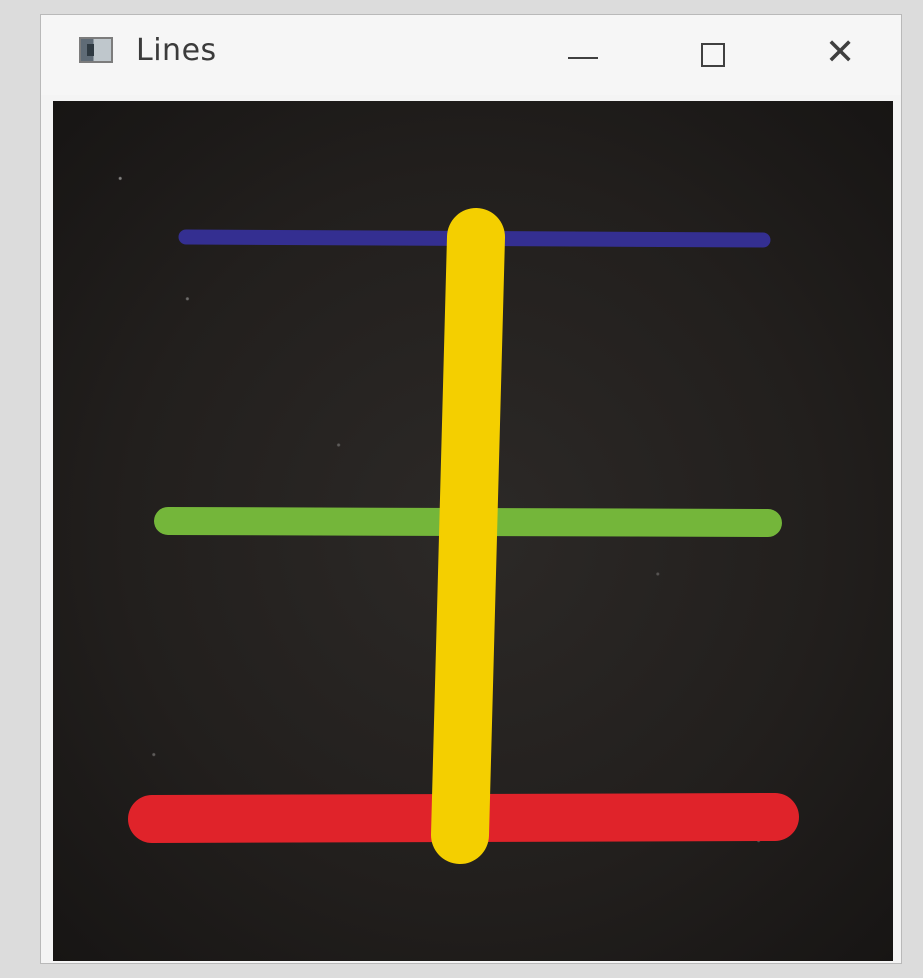 Image resolution: width=923 pixels, height=978 pixels. What do you see at coordinates (176, 50) in the screenshot?
I see `window-title: Lines` at bounding box center [176, 50].